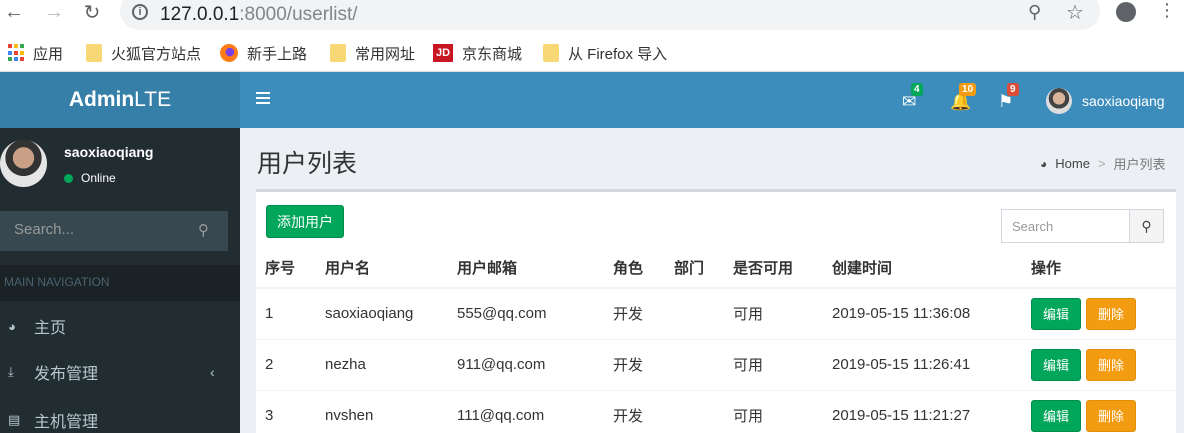 This screenshot has width=1184, height=433. What do you see at coordinates (922, 411) in the screenshot?
I see `cell-created: 2019-05-15 11:21:27` at bounding box center [922, 411].